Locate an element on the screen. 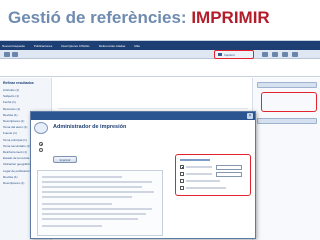  home-icon is located at coordinates (7, 54).